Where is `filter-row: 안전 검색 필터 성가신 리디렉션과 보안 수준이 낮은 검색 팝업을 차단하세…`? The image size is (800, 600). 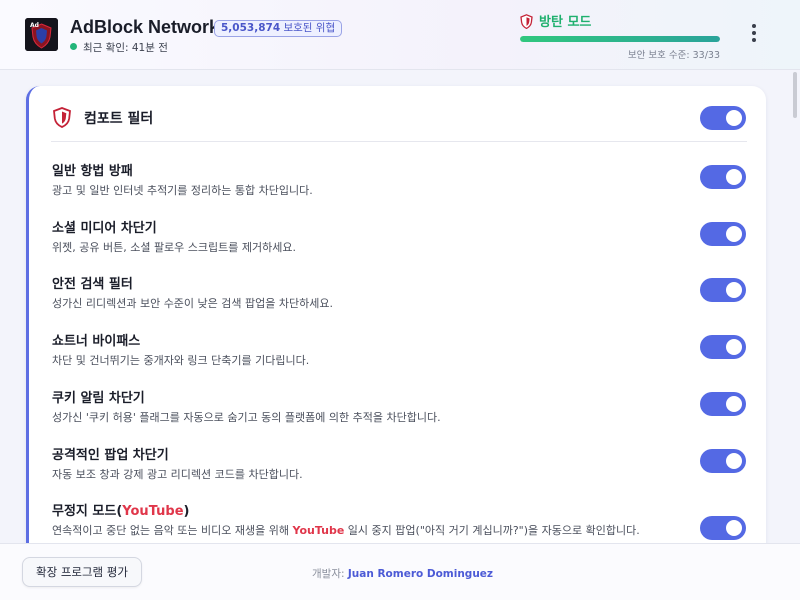 filter-row: 안전 검색 필터 성가신 리디렉션과 보안 수준이 낮은 검색 팝업을 차단하세… is located at coordinates (399, 299).